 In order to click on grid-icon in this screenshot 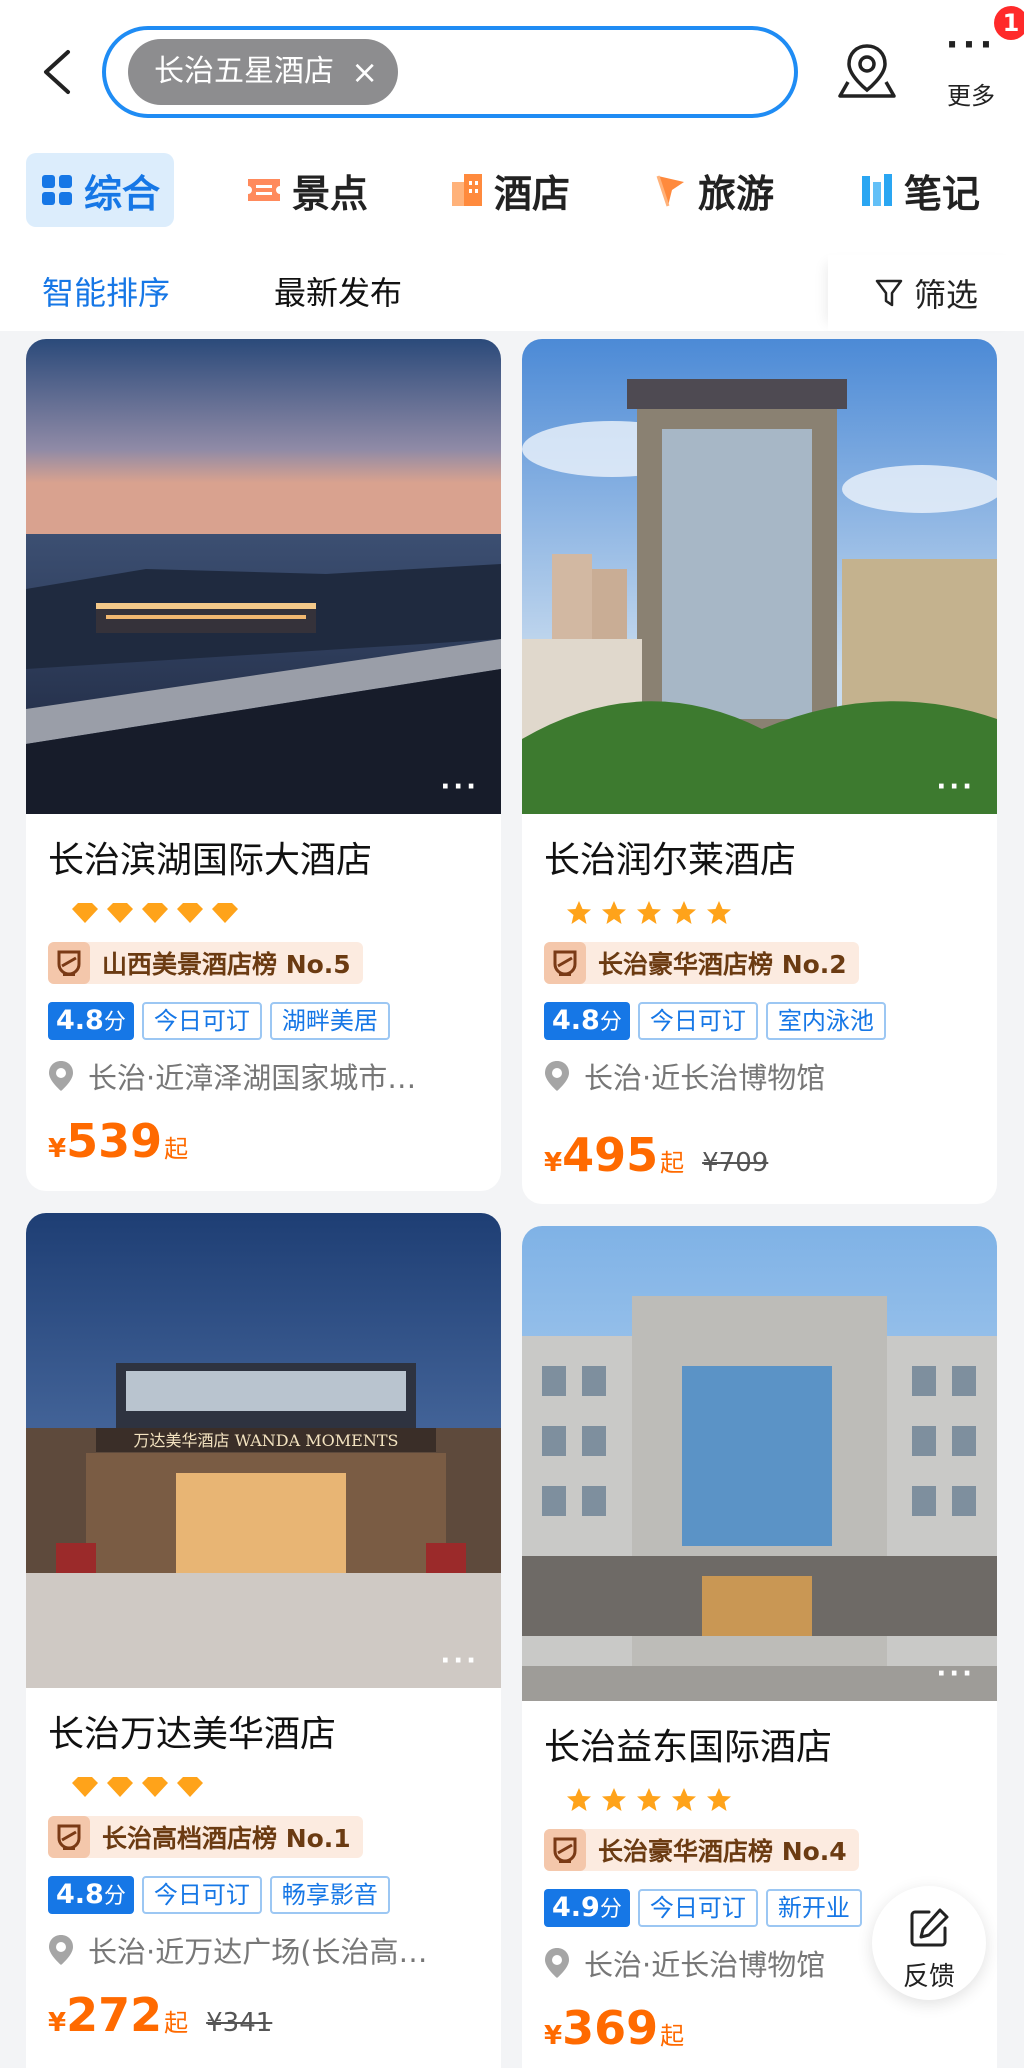, I will do `click(57, 190)`.